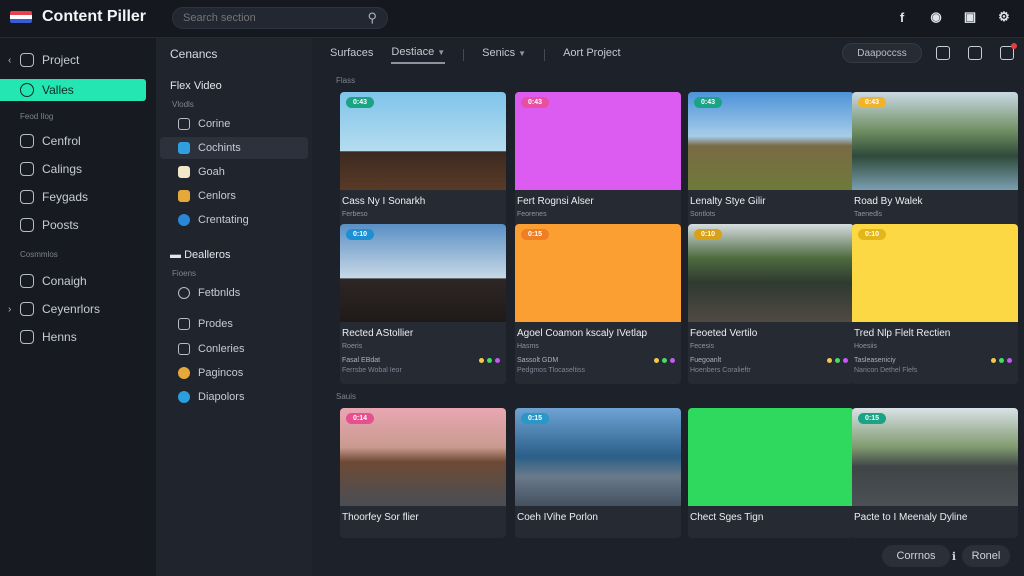 The height and width of the screenshot is (576, 1024). Describe the element at coordinates (346, 80) in the screenshot. I see `section-label: Flass` at that location.